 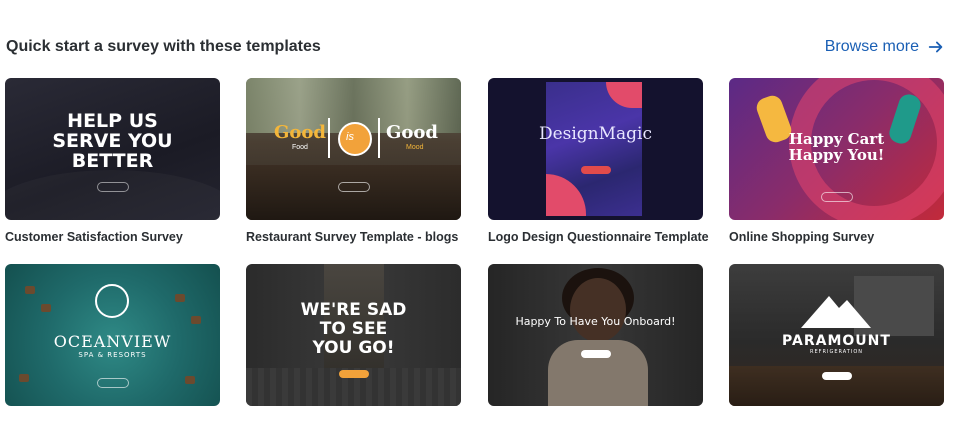 I want to click on template-card-sad-to-see-you-go: WE'RE SAD TO SEE YOU GO!, so click(x=353, y=335).